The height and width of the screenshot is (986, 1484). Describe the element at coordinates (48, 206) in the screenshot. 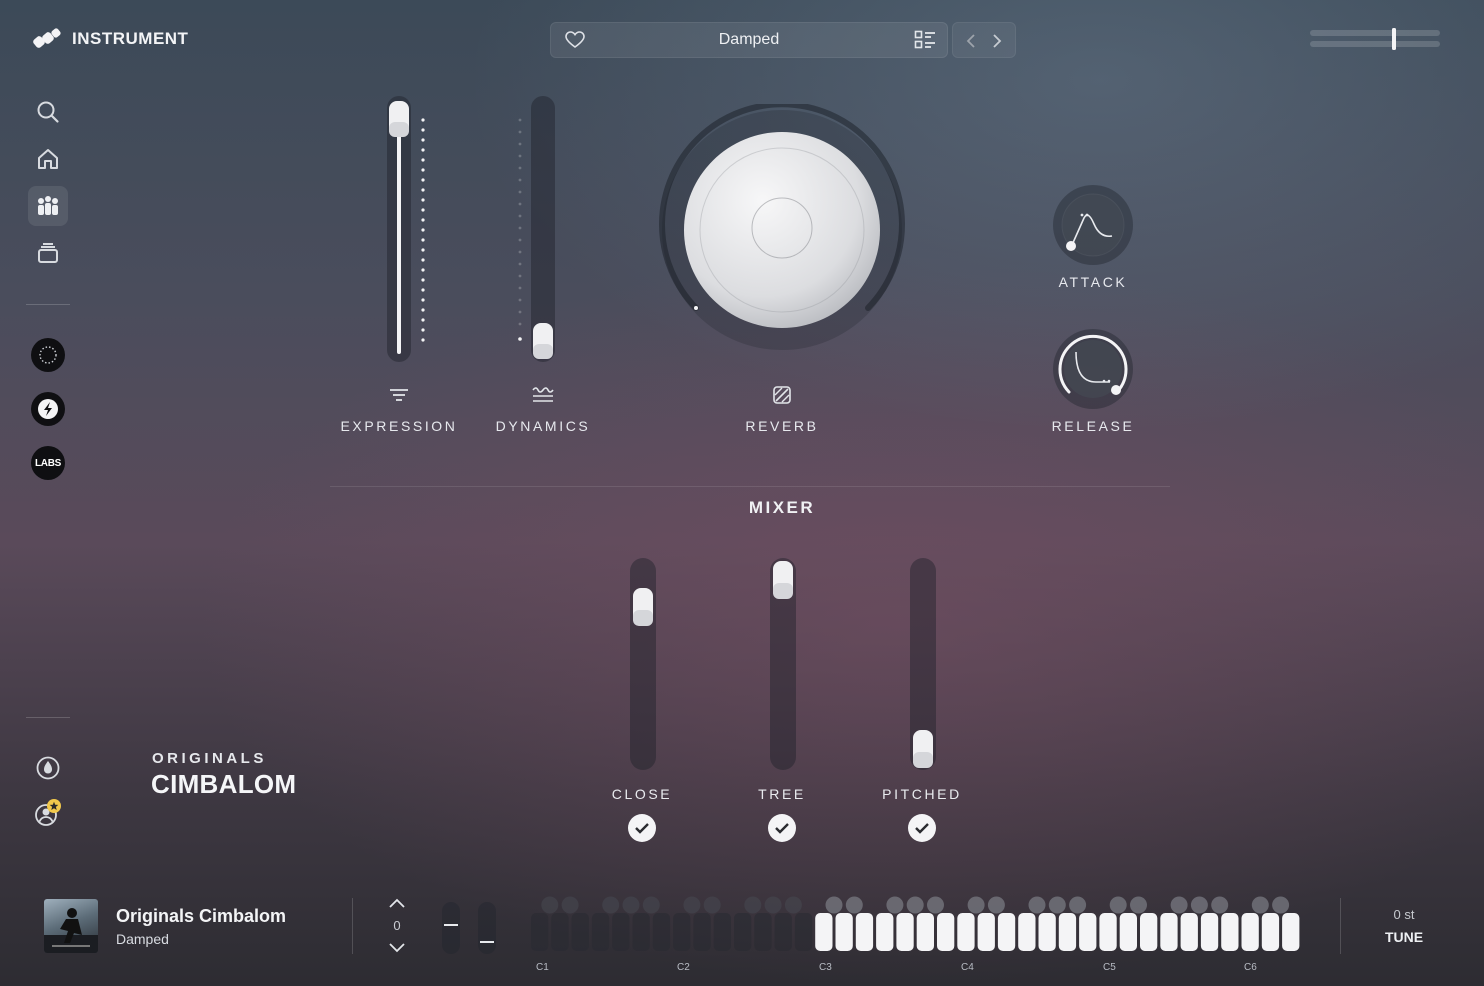

I see `sidebar-item-instruments` at that location.